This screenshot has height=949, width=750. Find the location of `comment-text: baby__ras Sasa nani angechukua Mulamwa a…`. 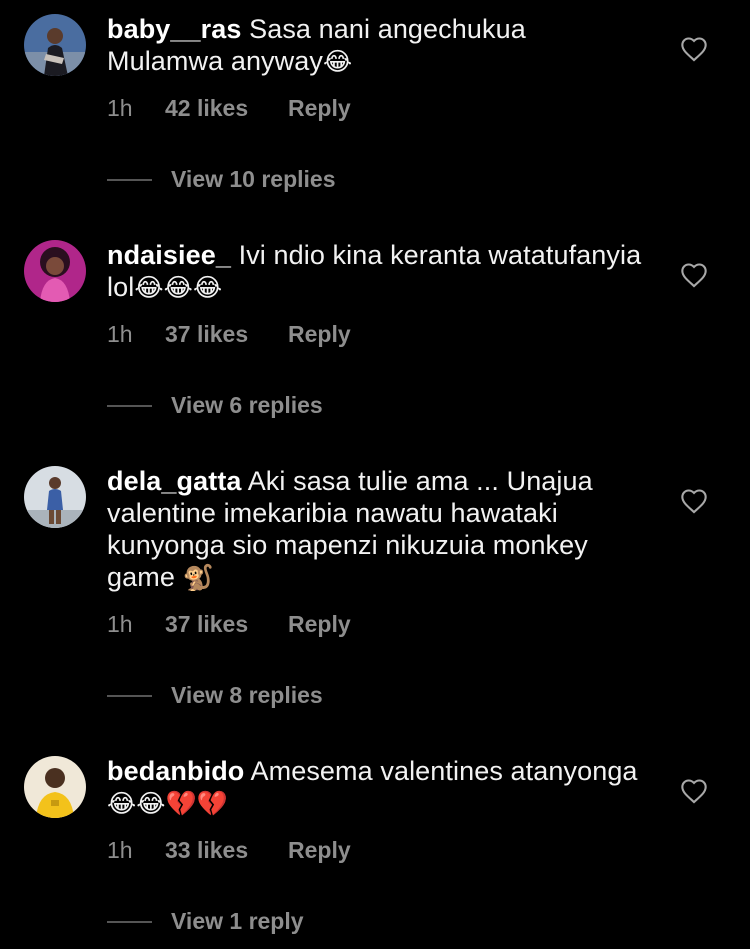

comment-text: baby__ras Sasa nani angechukua Mulamwa a… is located at coordinates (377, 45).